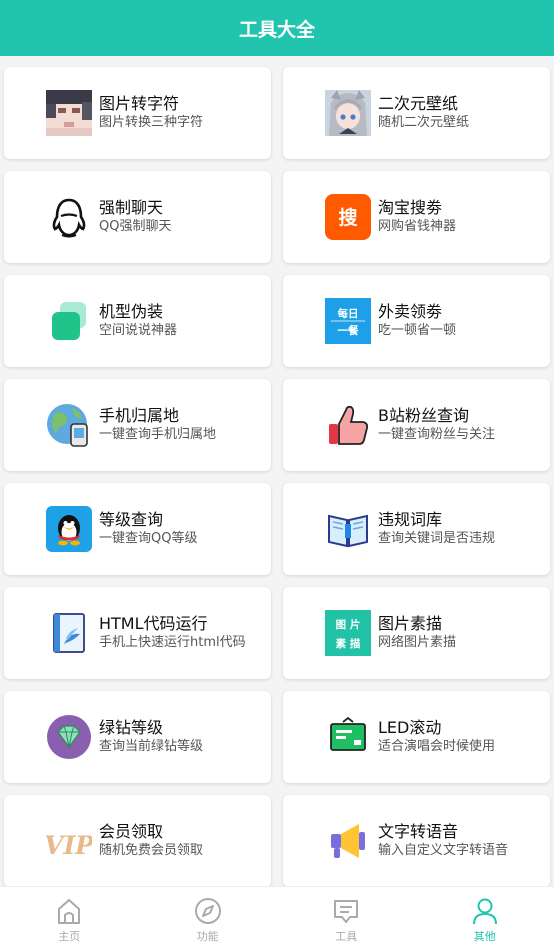  I want to click on tool-card-text: LED滚动适合演唱会时候使用, so click(436, 737).